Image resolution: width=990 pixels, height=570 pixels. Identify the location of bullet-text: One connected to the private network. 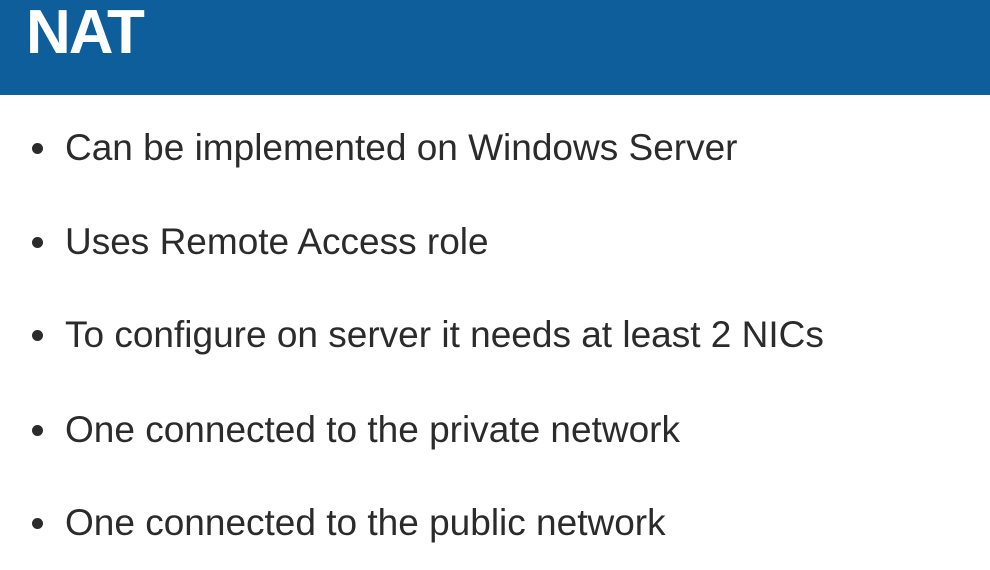
(372, 429).